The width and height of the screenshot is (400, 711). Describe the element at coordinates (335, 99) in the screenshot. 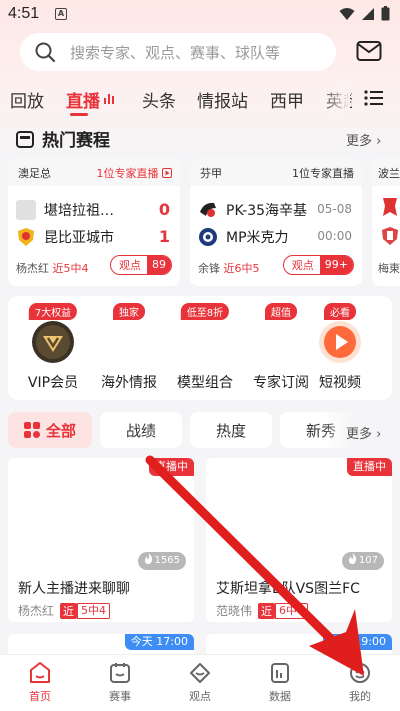

I see `tabs-fade` at that location.